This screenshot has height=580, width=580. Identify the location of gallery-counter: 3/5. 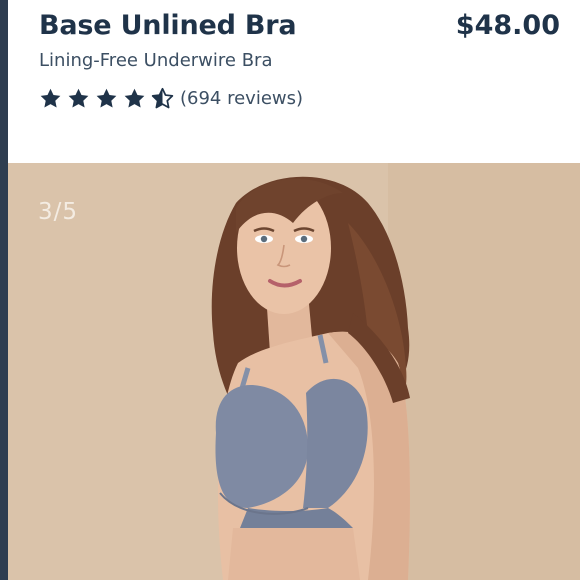
(58, 212).